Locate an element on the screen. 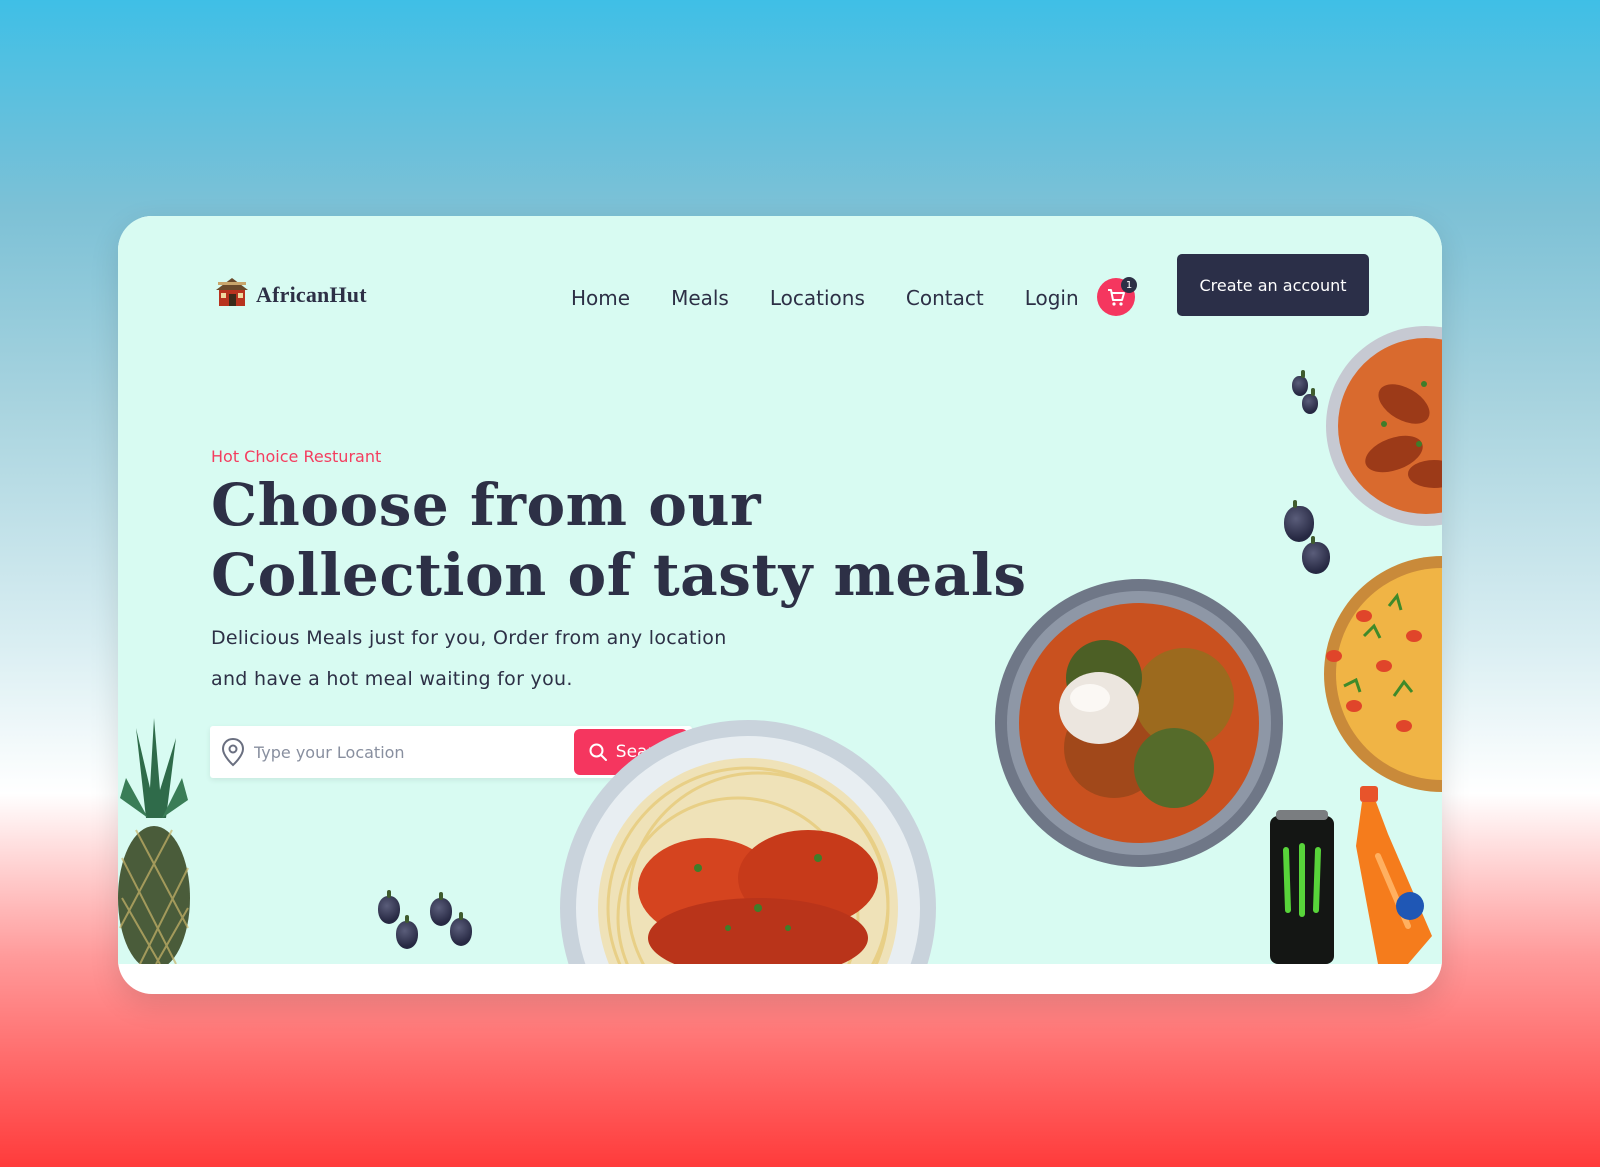 The height and width of the screenshot is (1167, 1600). nav-contact: Contact is located at coordinates (945, 298).